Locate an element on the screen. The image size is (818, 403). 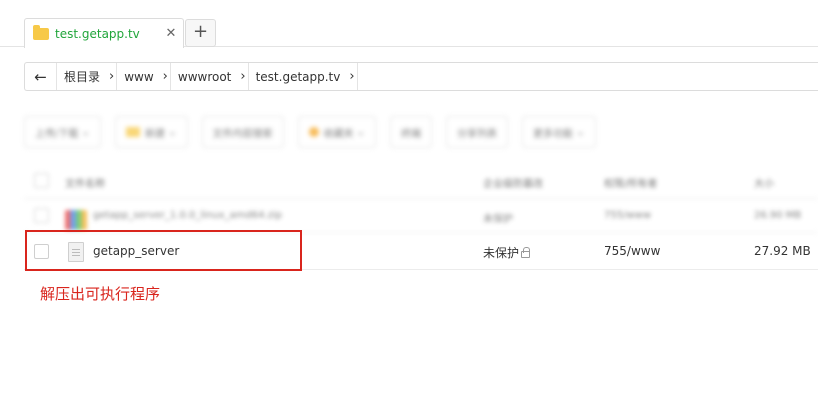
column-header-protect: 企业级防篡改 is located at coordinates (513, 182).